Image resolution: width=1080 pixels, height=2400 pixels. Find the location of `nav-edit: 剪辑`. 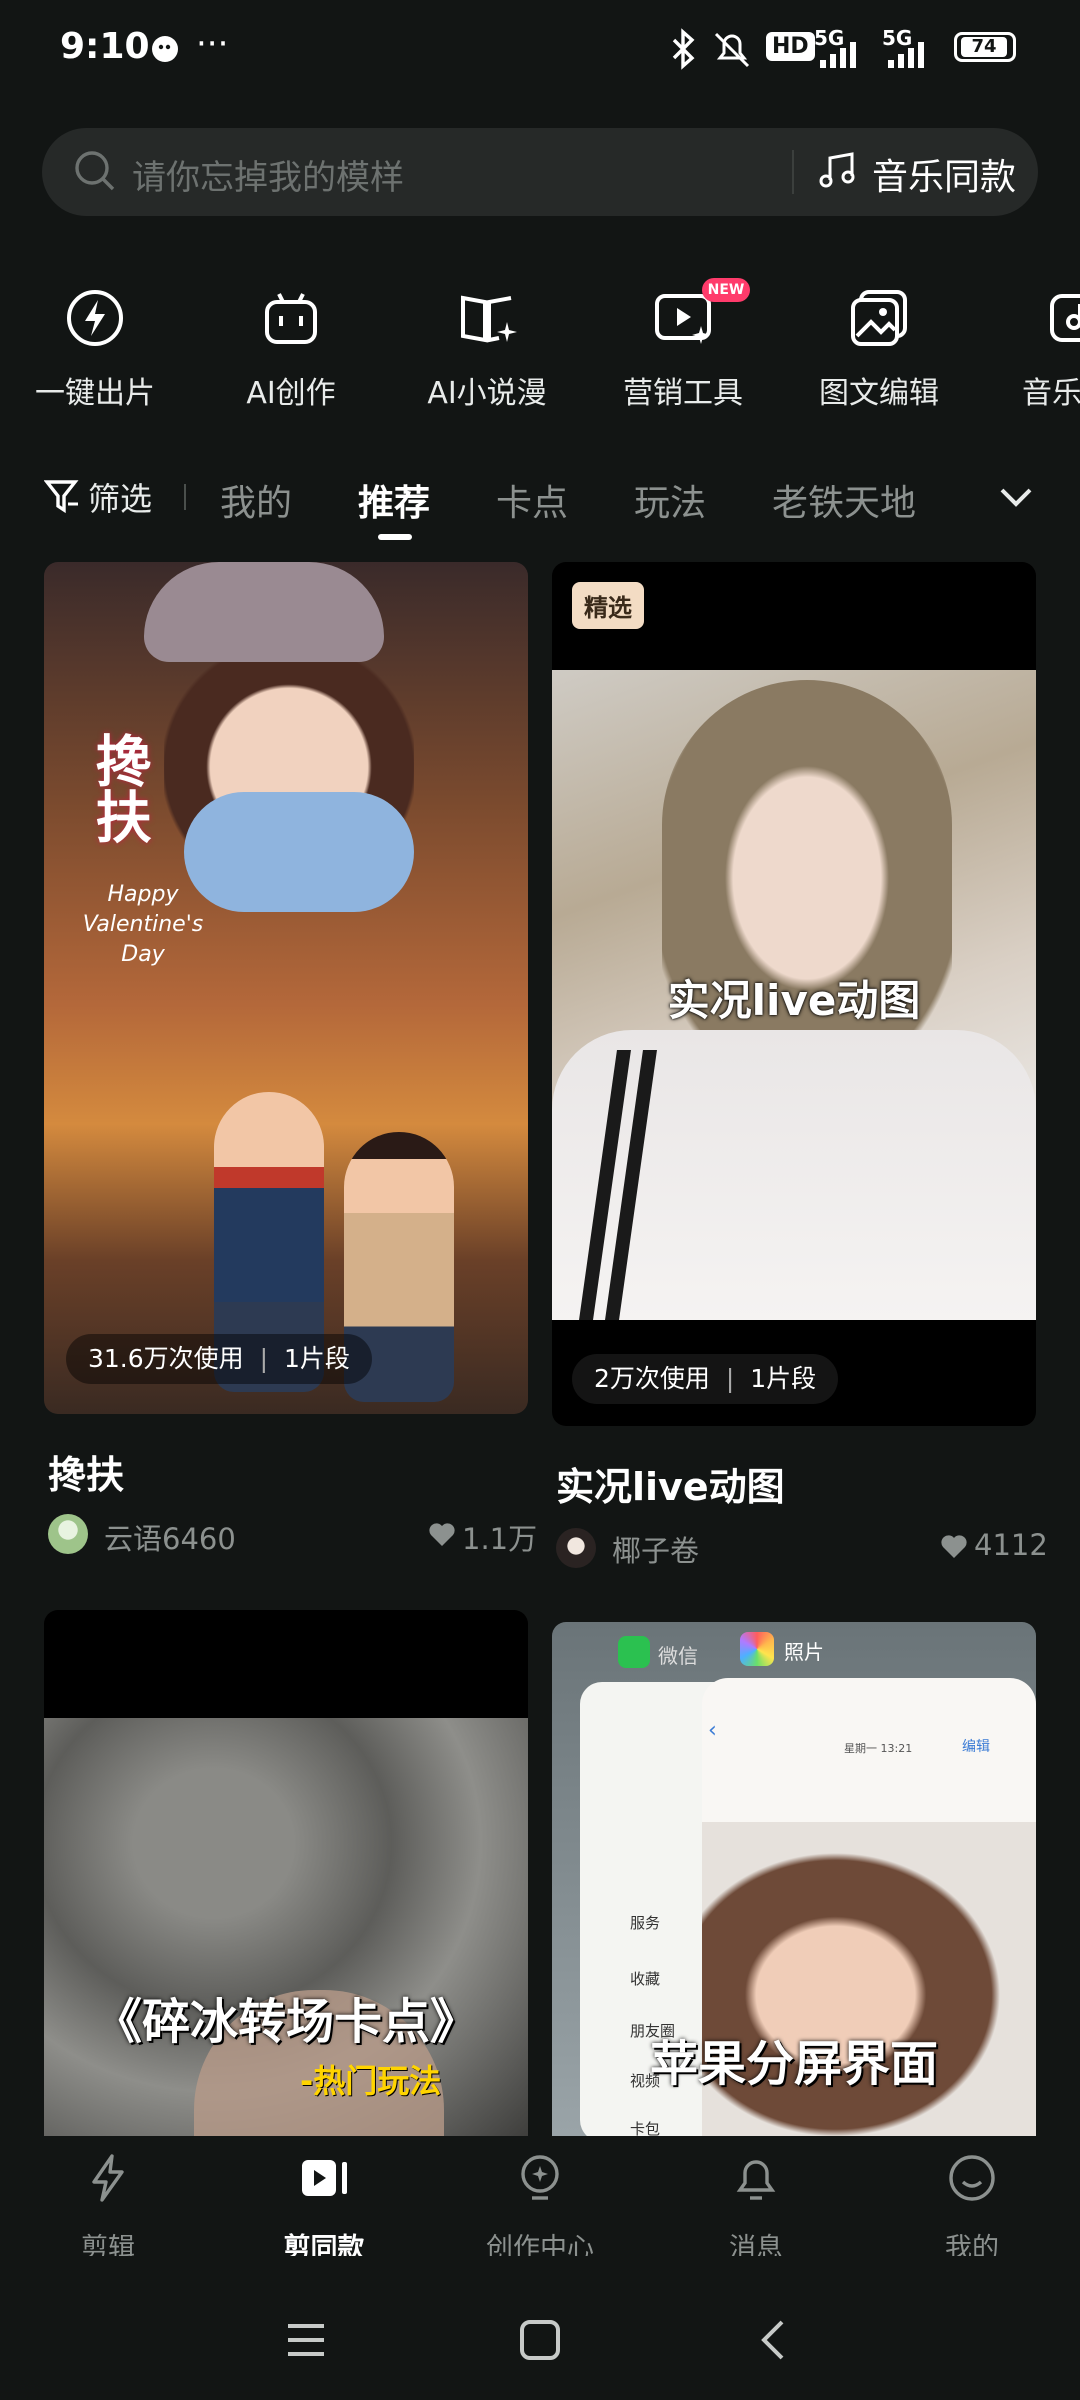

nav-edit: 剪辑 is located at coordinates (108, 2208).